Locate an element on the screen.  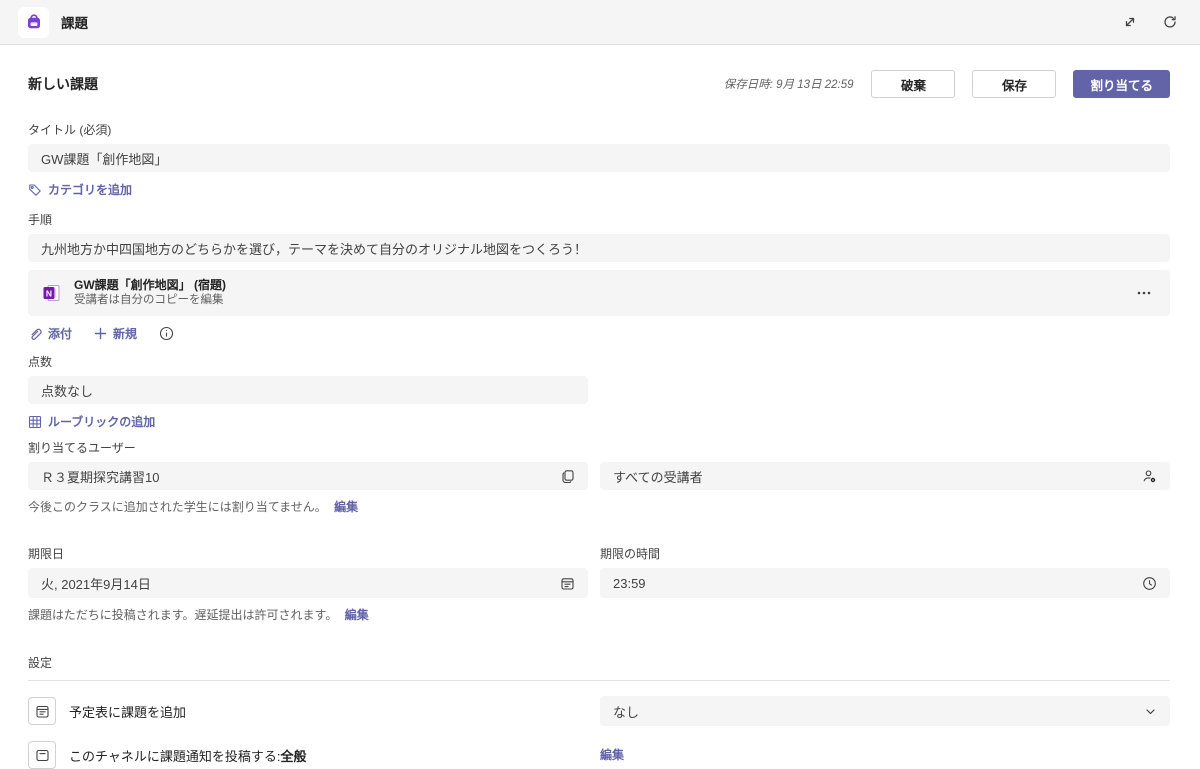
points-value: 点数なし is located at coordinates (67, 391).